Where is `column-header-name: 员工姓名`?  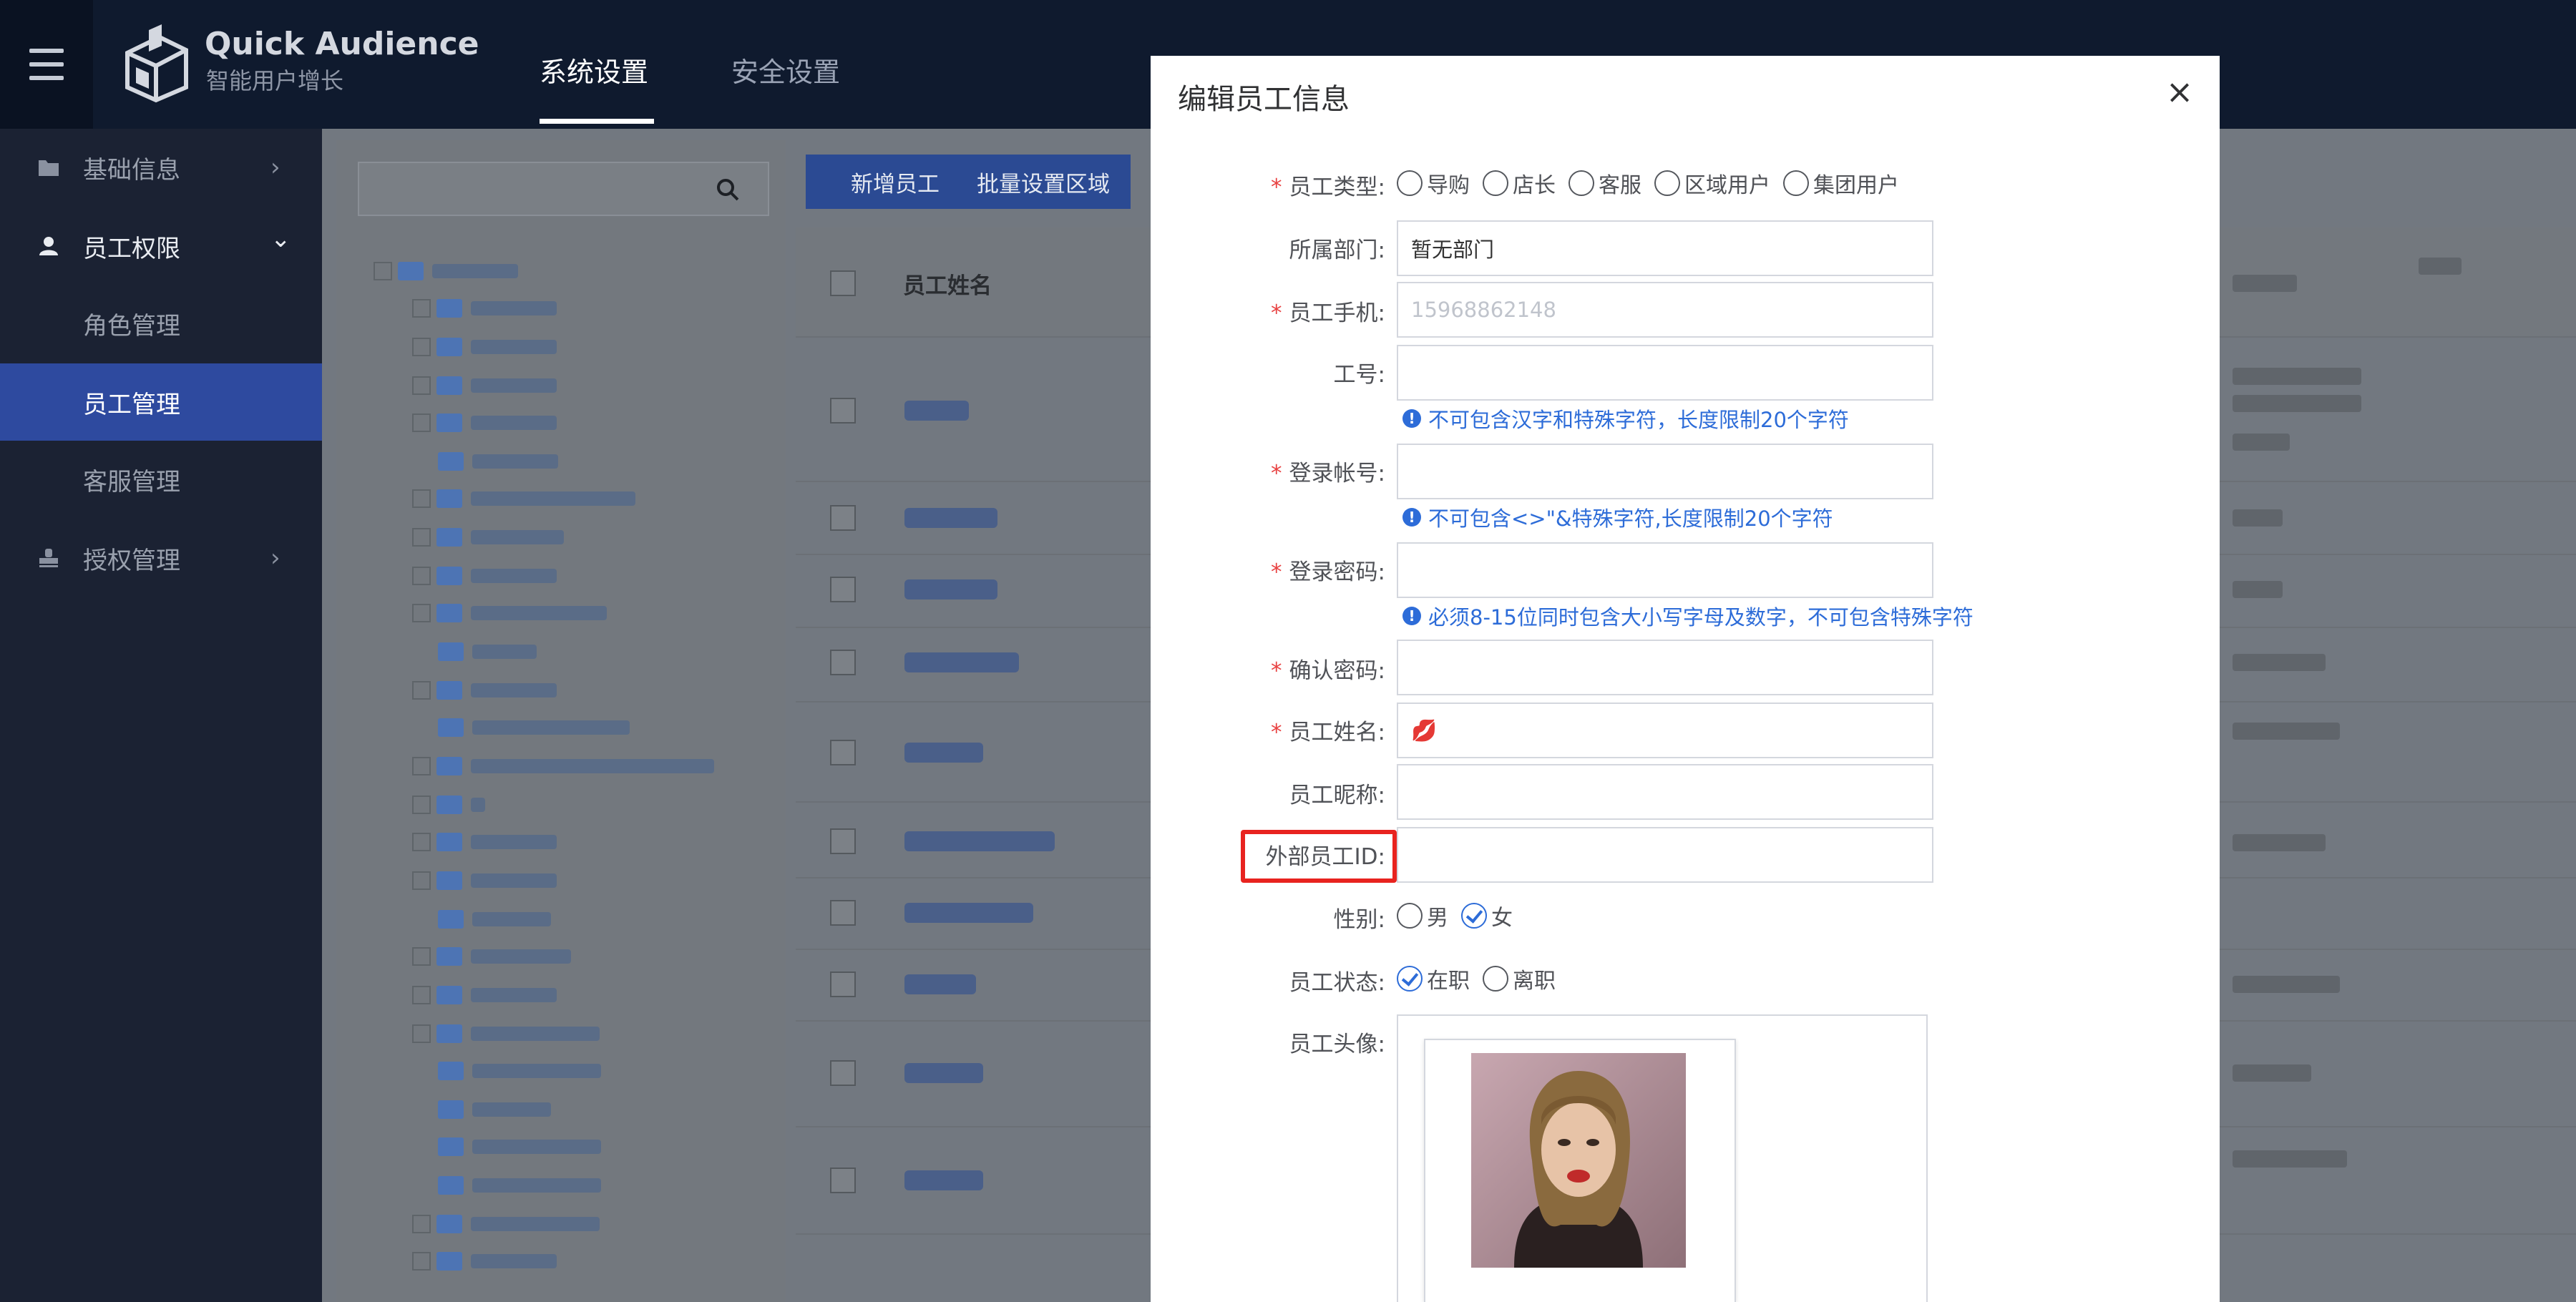
column-header-name: 员工姓名 is located at coordinates (947, 286).